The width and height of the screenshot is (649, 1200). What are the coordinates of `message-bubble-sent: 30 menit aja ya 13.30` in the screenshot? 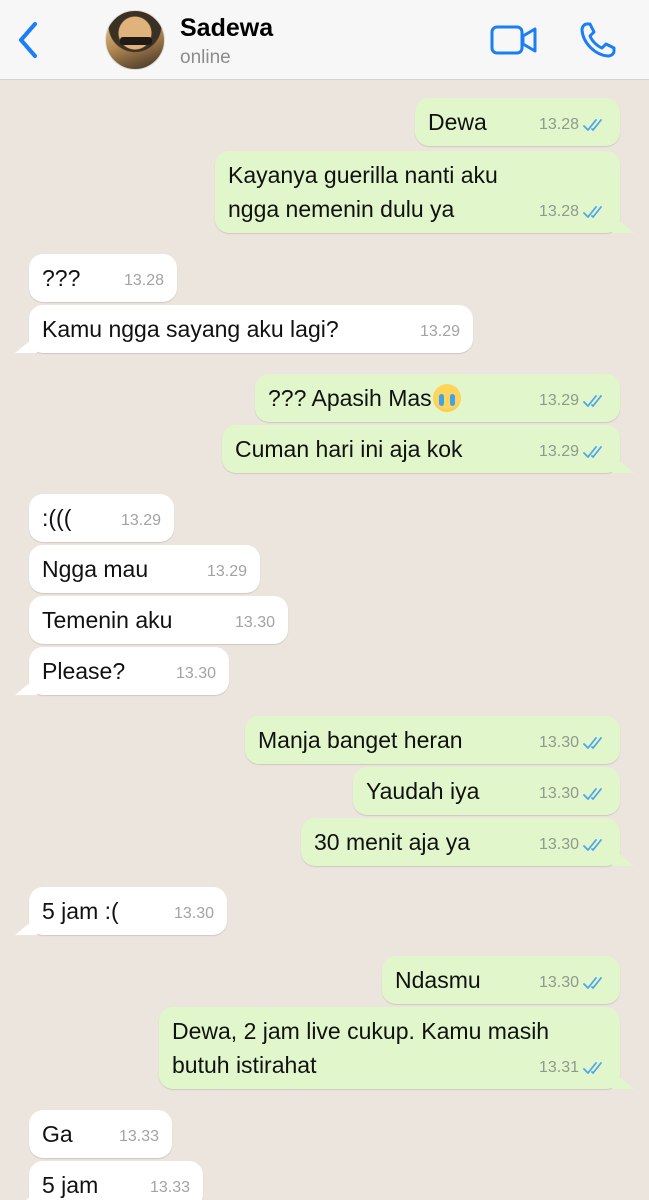 It's located at (460, 842).